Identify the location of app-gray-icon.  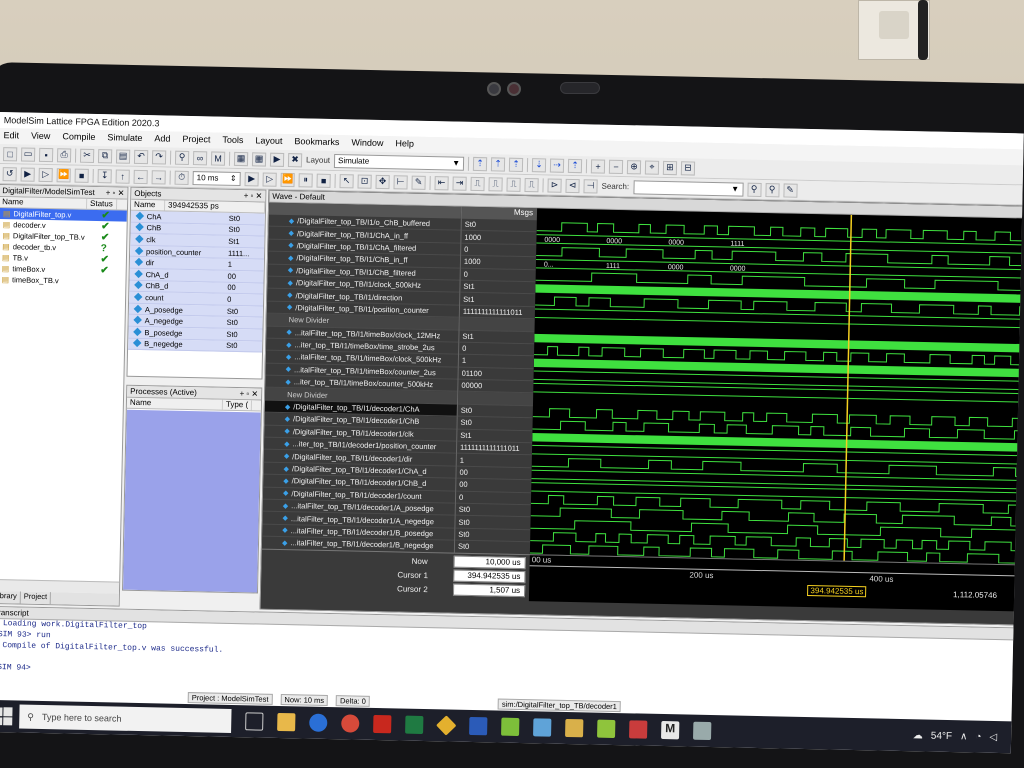
(702, 731).